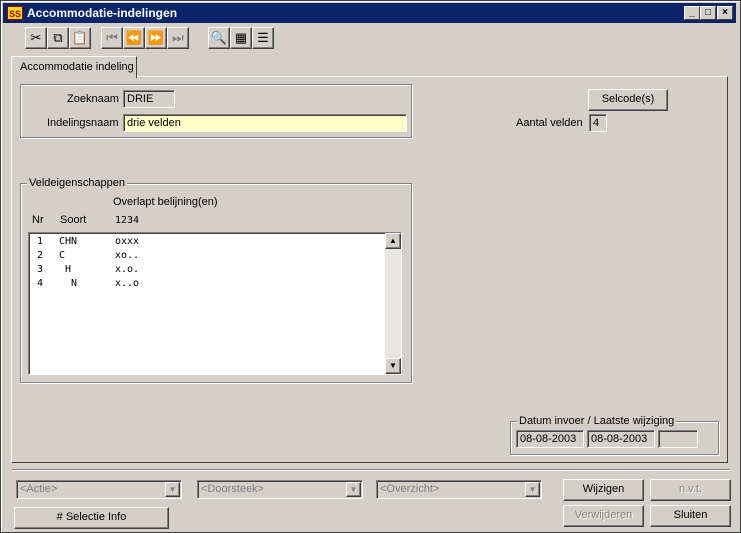 Image resolution: width=741 pixels, height=533 pixels. I want to click on window-title: Accommodatie-indelingen, so click(102, 13).